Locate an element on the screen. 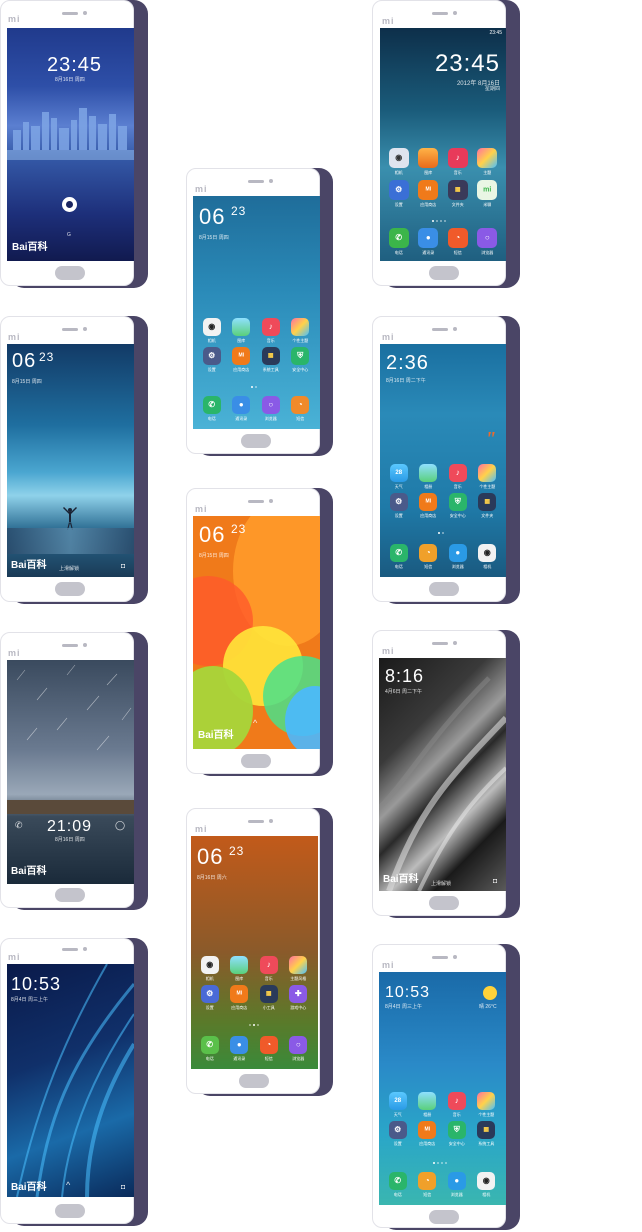 The height and width of the screenshot is (1232, 642). clock-hours: 06 is located at coordinates (210, 856).